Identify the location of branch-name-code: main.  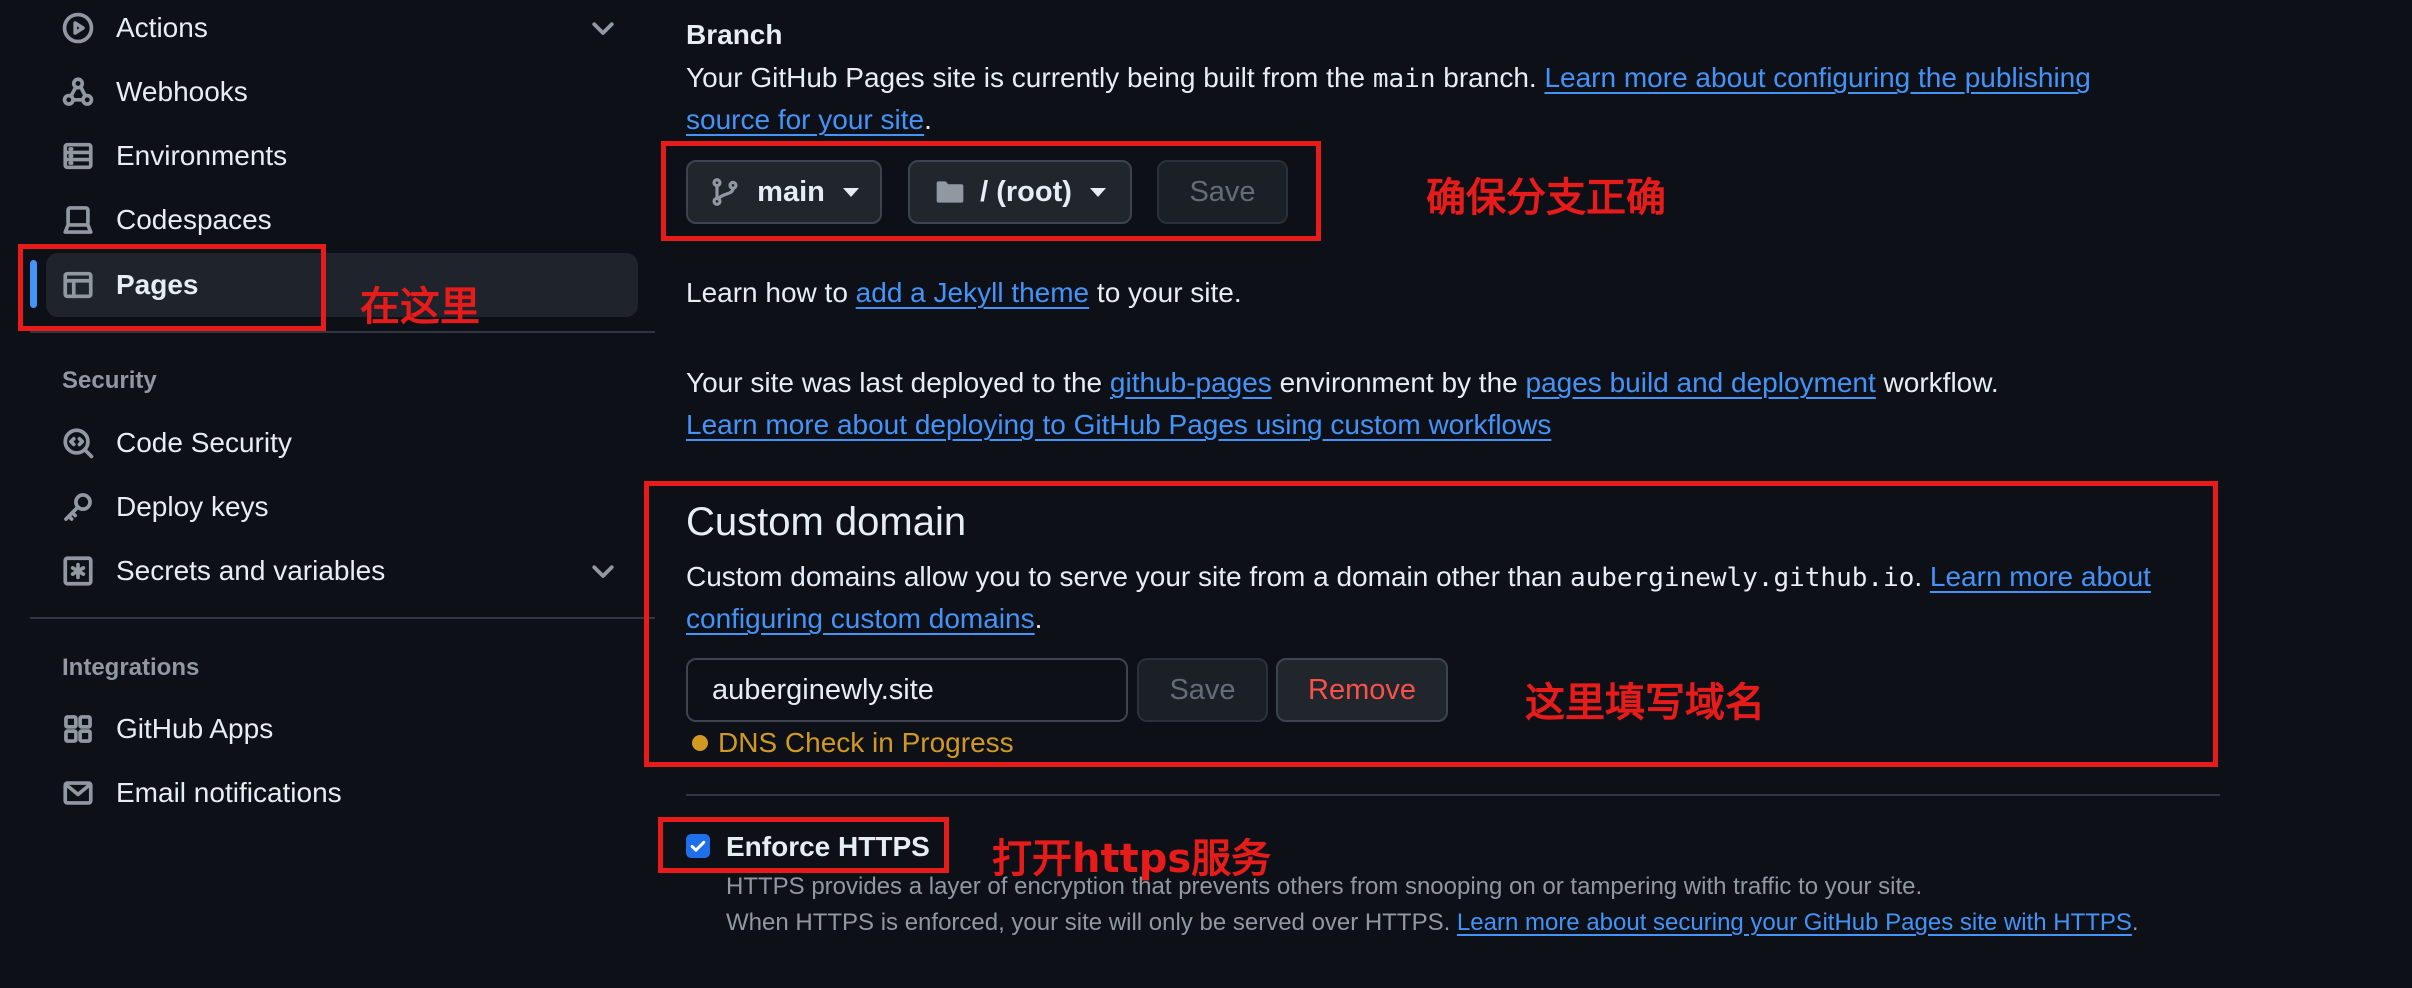
(1404, 79).